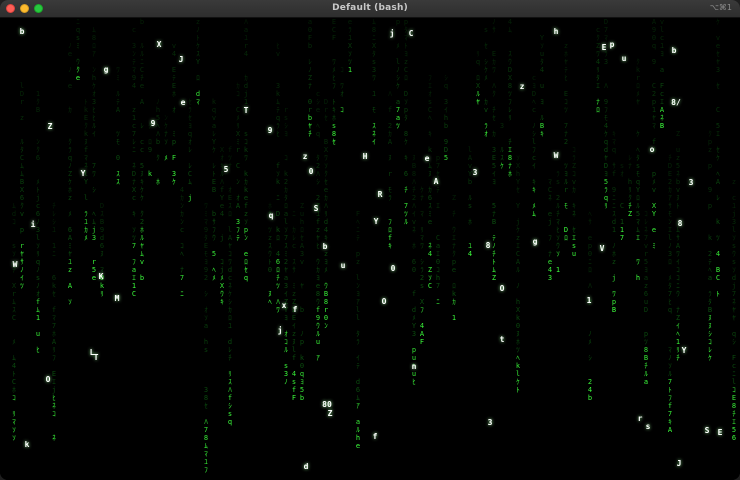  What do you see at coordinates (166, 138) in the screenshot?
I see `rain-column: ﾝｹﾅｿ ﾒ` at bounding box center [166, 138].